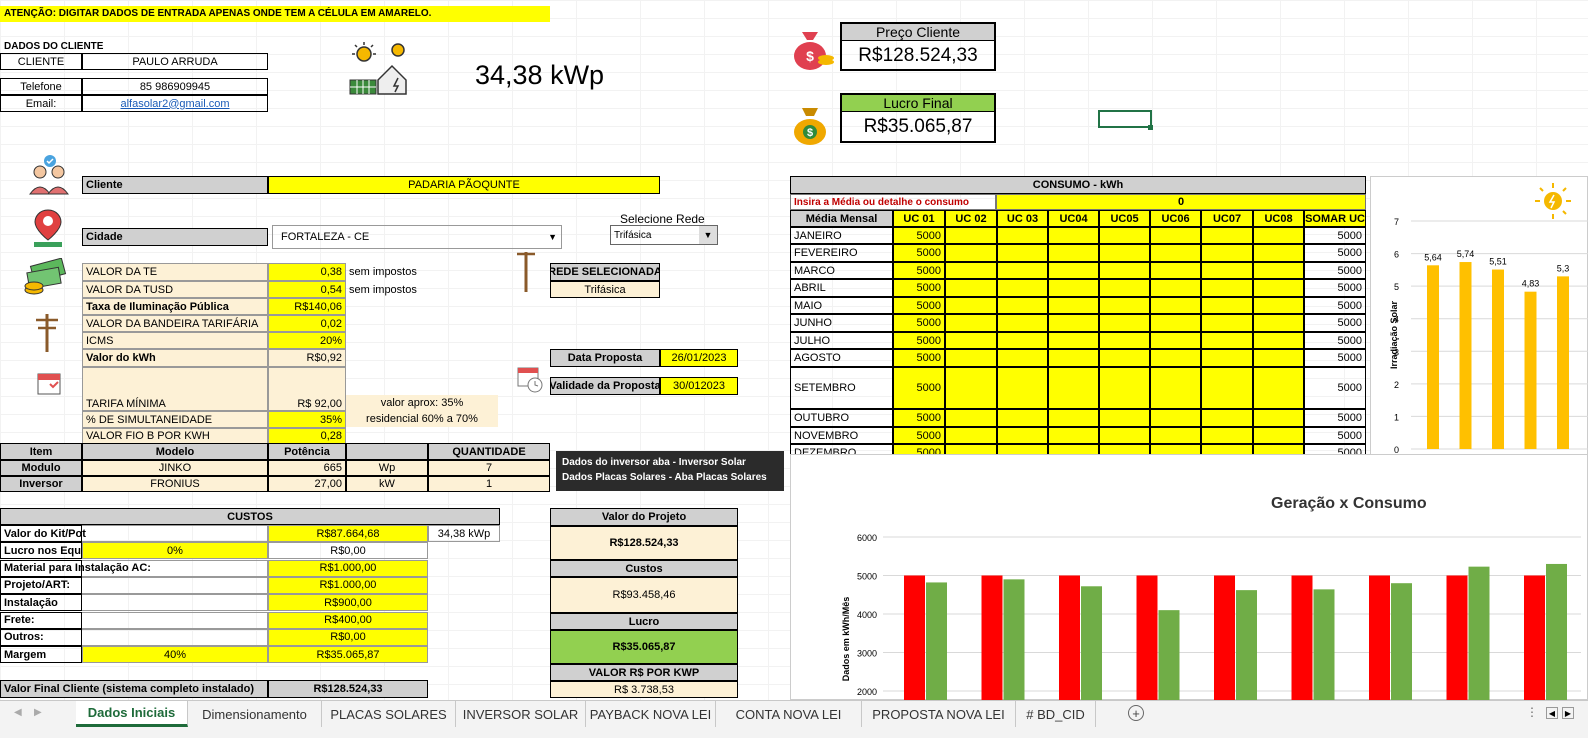 This screenshot has width=1588, height=738. I want to click on param-value: 0,38, so click(307, 272).